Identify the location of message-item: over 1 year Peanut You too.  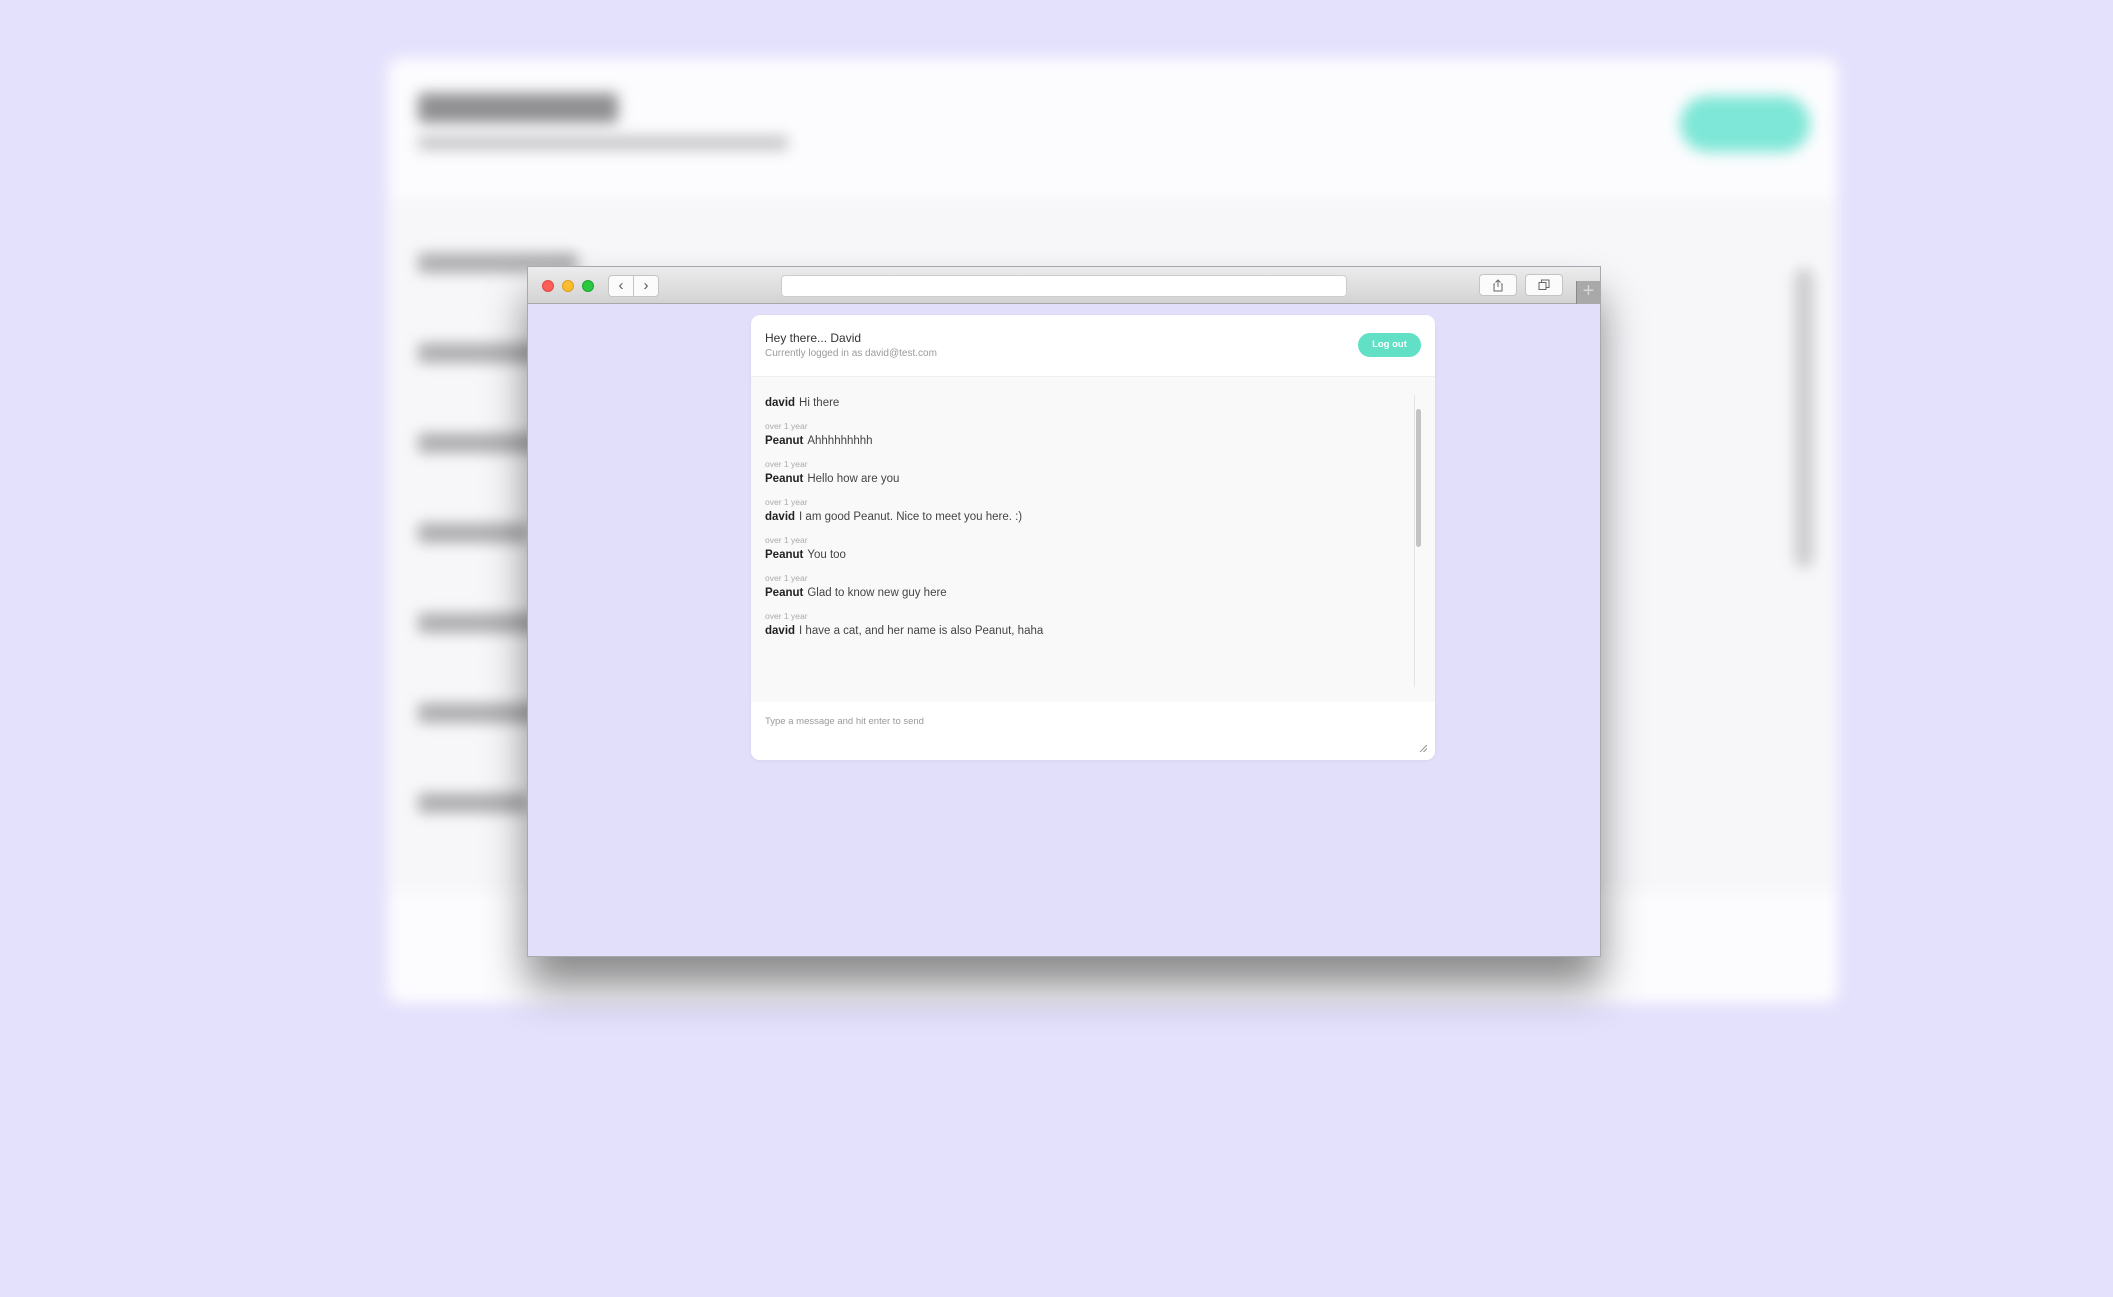
(1093, 548).